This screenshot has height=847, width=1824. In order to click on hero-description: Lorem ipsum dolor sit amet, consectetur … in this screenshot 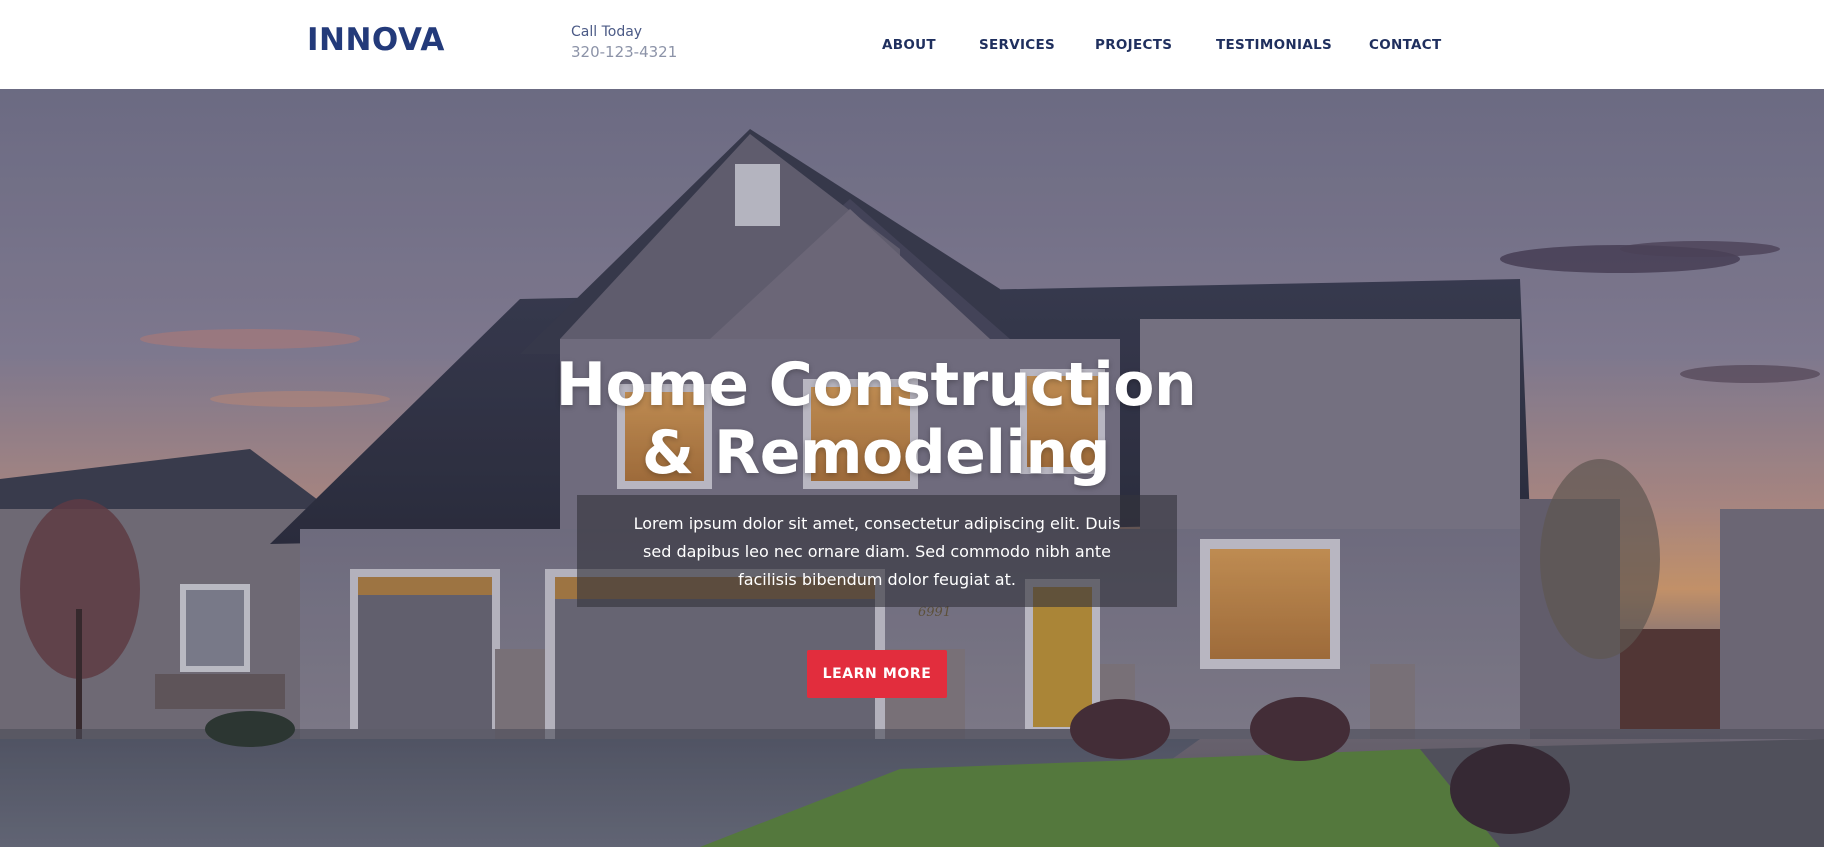, I will do `click(877, 551)`.